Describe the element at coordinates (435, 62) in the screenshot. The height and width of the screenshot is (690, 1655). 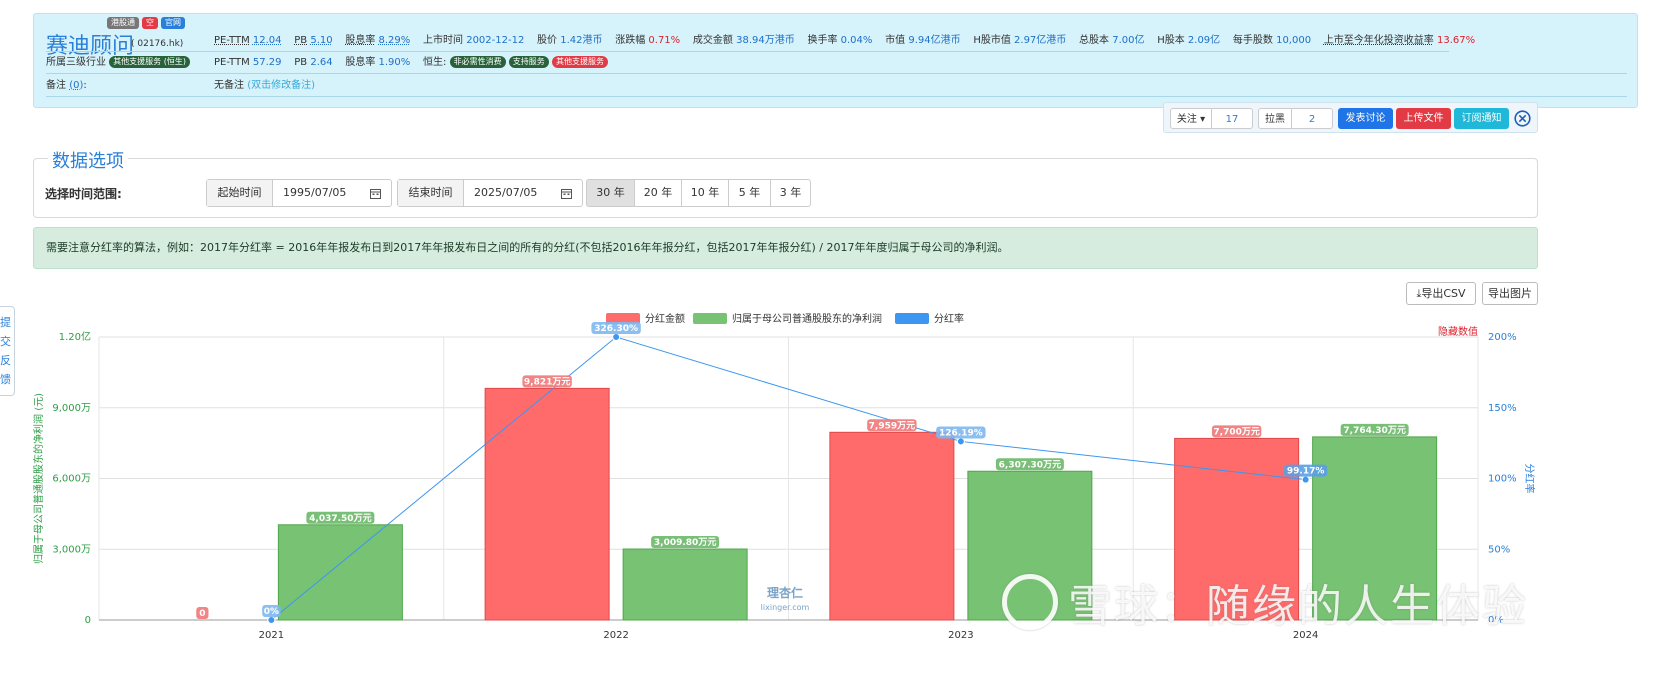
I see `hang-seng-label: 恒生:` at that location.